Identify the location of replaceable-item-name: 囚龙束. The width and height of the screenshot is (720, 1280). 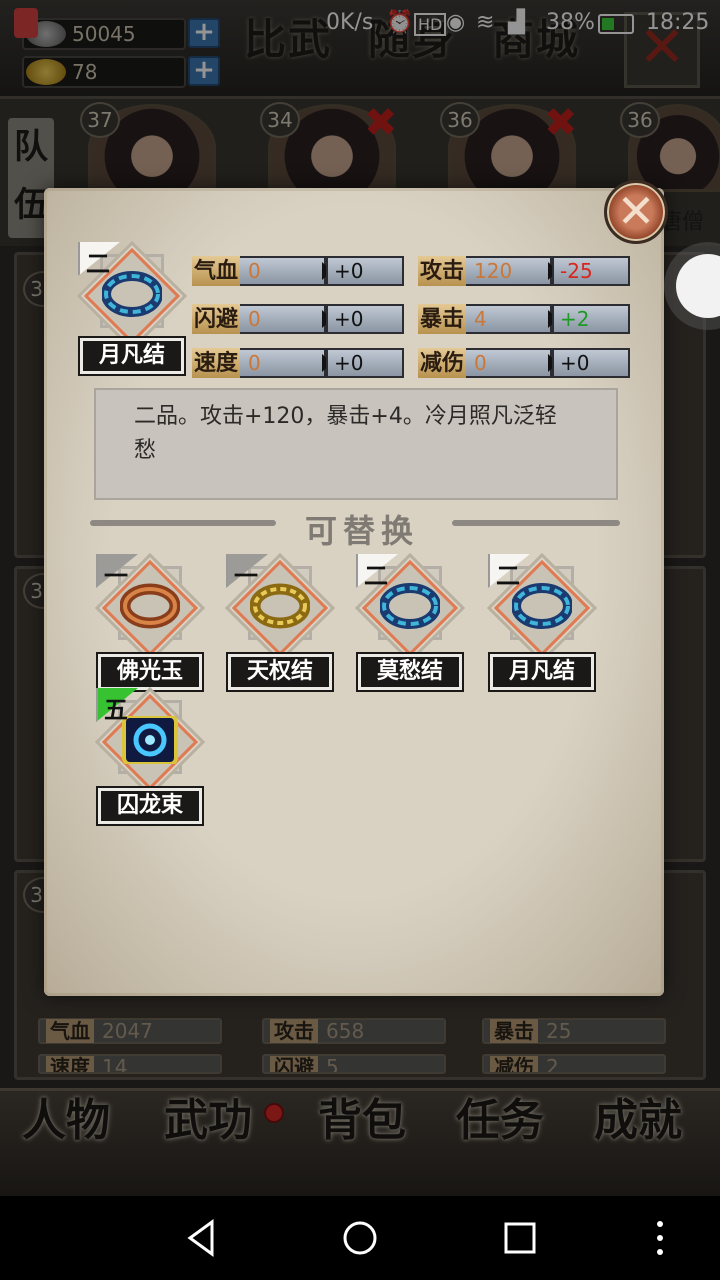
(150, 806).